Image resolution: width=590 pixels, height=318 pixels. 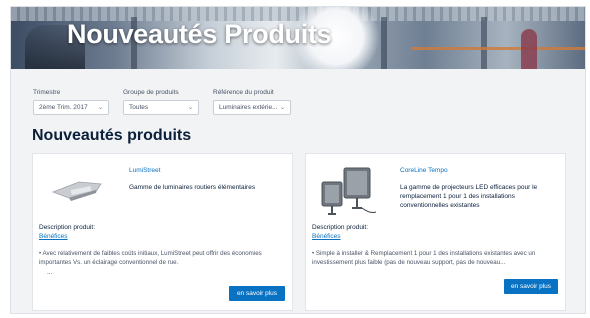 What do you see at coordinates (151, 92) in the screenshot?
I see `filter-product-group-label: Groupe de produits` at bounding box center [151, 92].